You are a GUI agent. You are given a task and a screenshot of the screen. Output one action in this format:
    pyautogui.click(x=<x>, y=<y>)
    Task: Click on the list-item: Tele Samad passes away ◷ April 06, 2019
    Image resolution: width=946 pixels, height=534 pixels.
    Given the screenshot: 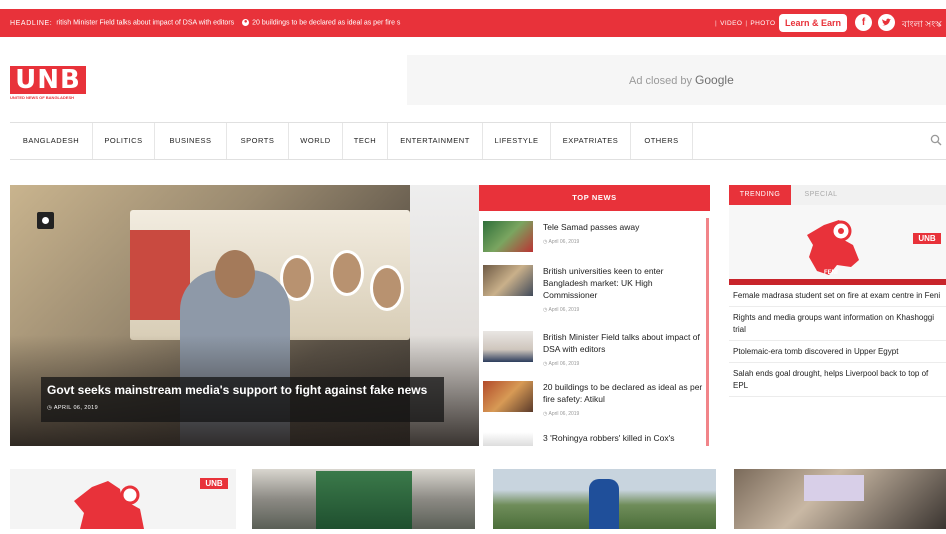 What is the action you would take?
    pyautogui.click(x=590, y=241)
    